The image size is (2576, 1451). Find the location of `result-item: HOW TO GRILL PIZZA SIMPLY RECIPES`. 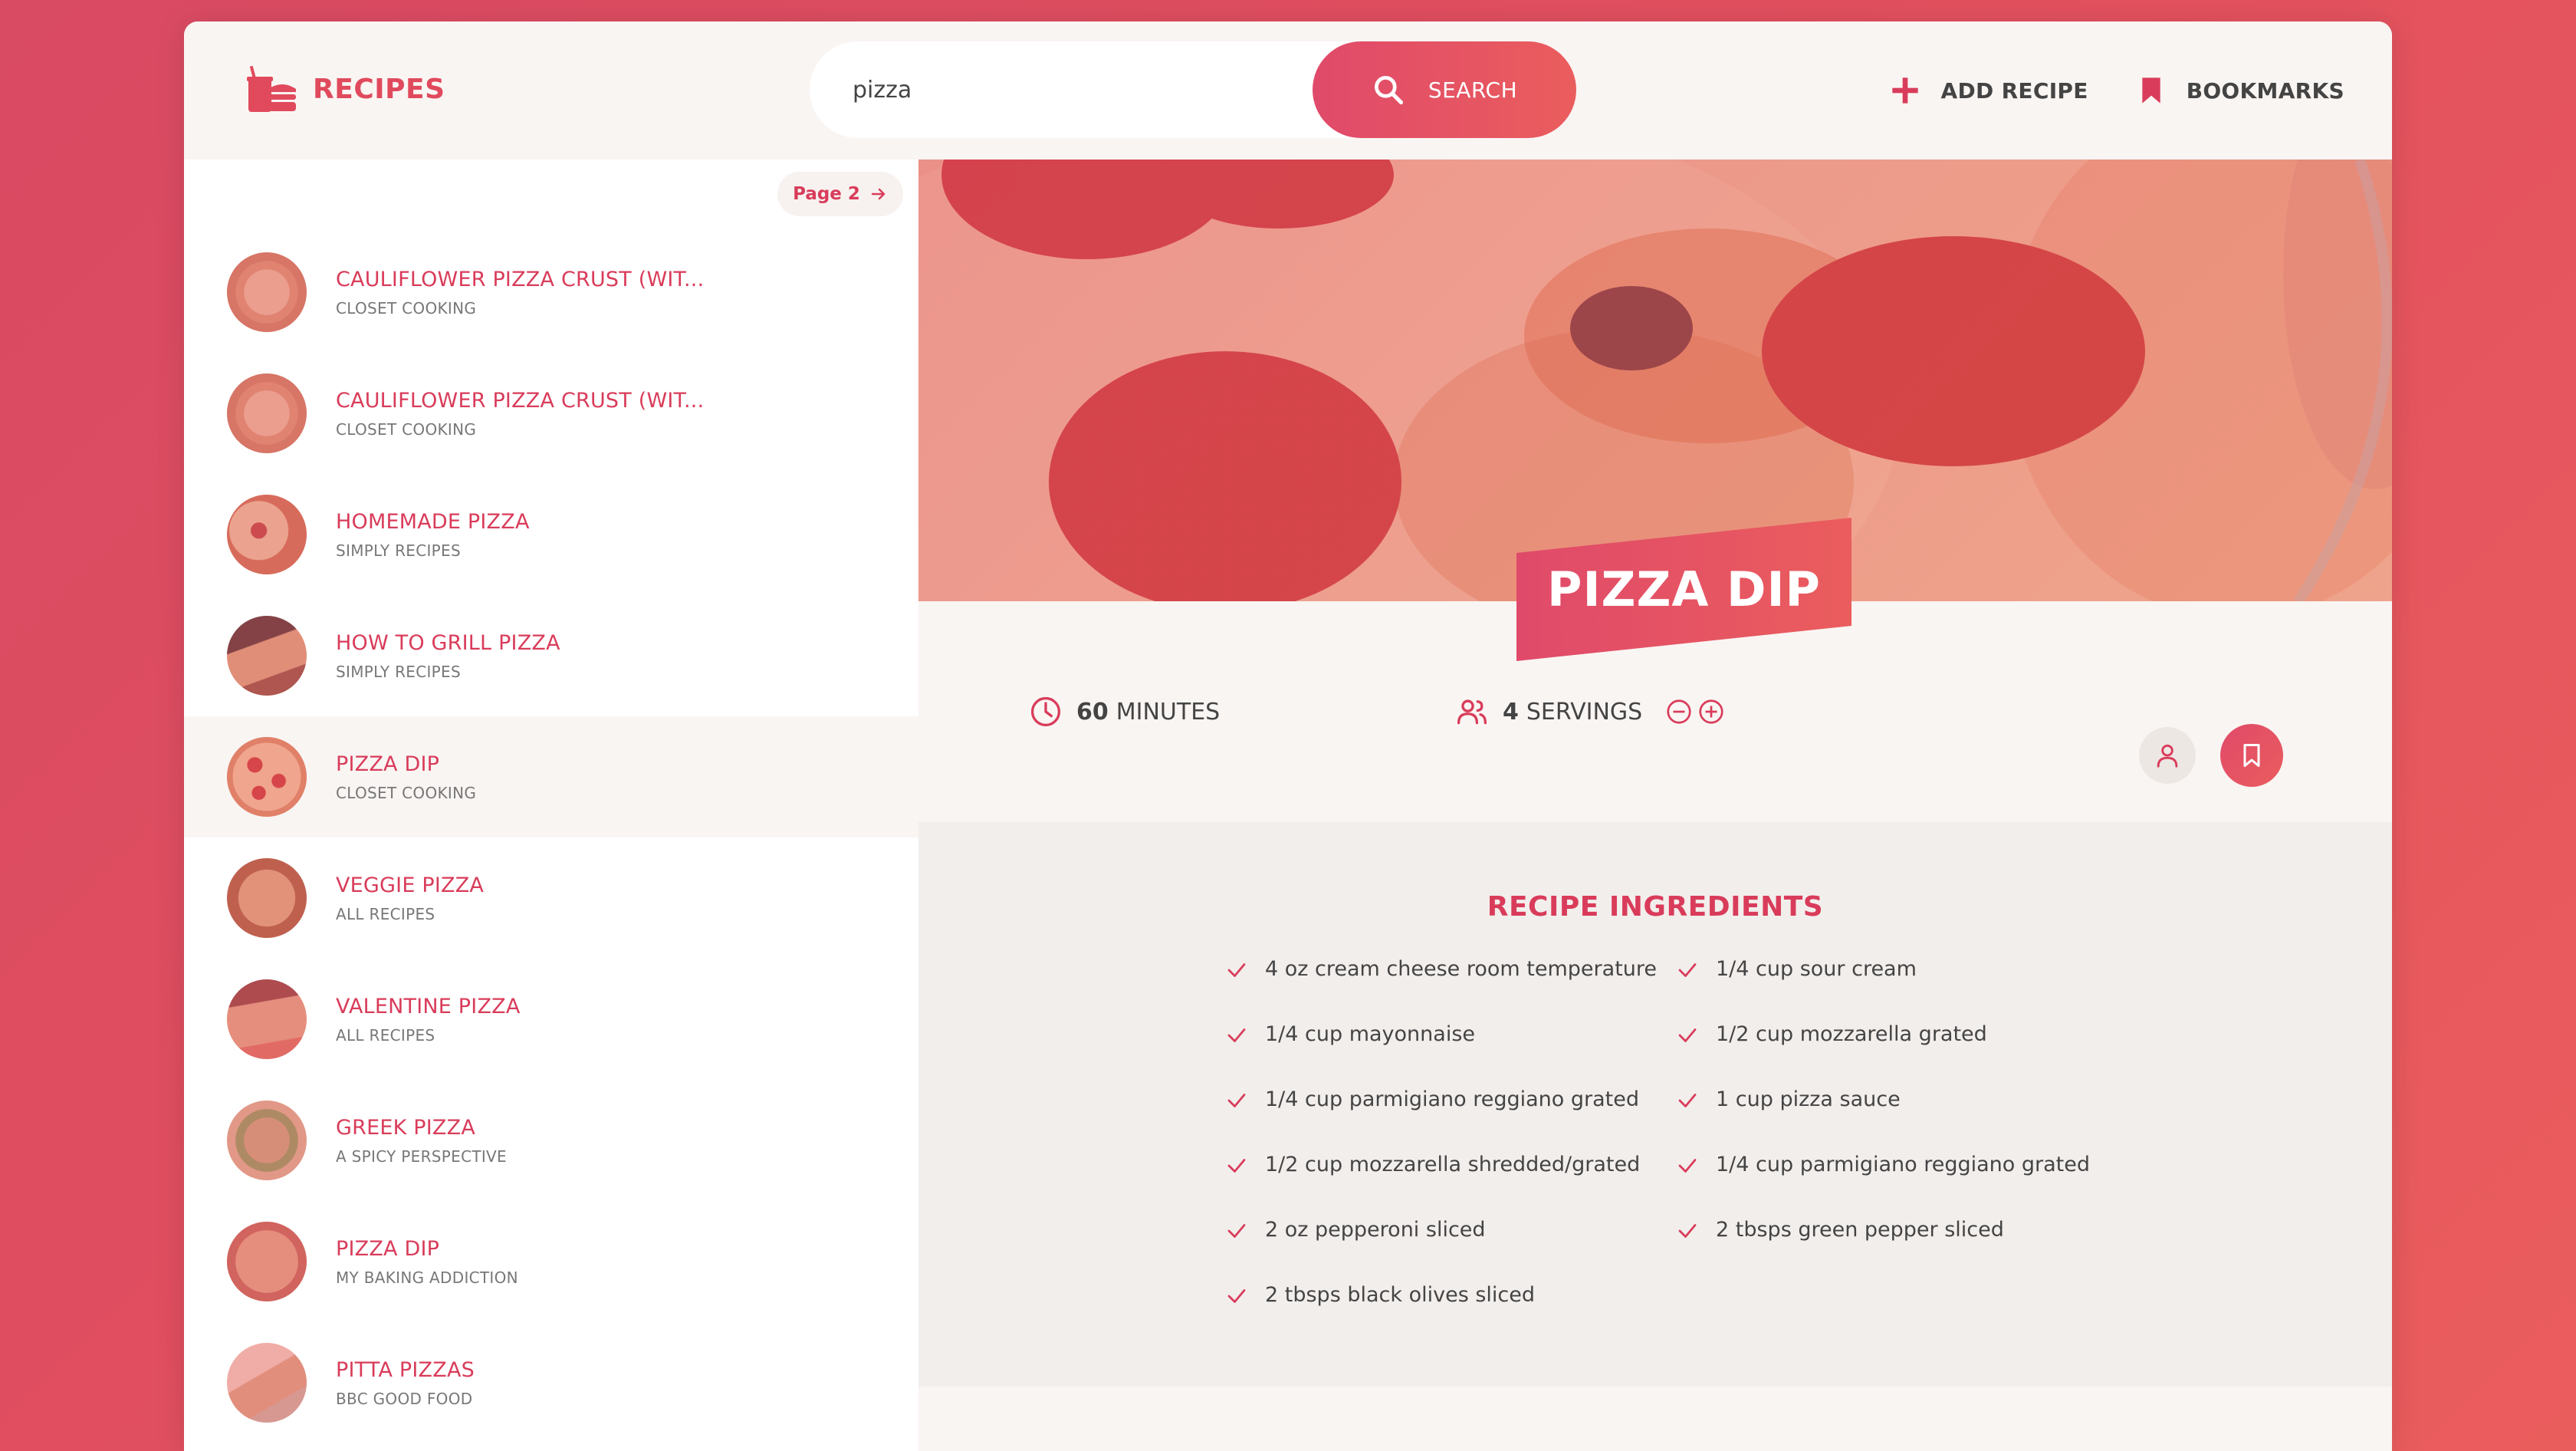

result-item: HOW TO GRILL PIZZA SIMPLY RECIPES is located at coordinates (551, 655).